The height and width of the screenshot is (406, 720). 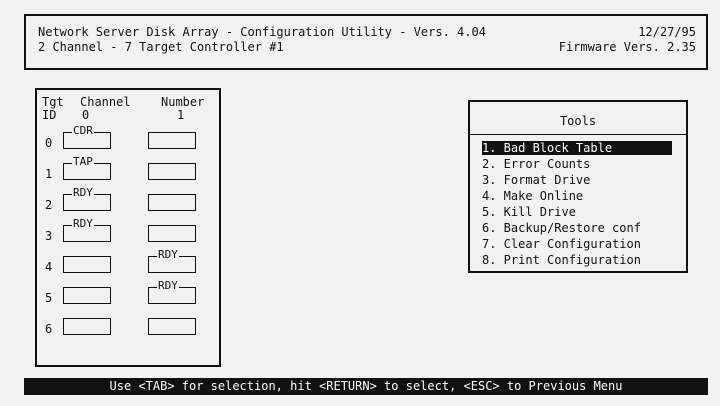 I want to click on drive-slot-t3-ch0: RDY, so click(x=87, y=229).